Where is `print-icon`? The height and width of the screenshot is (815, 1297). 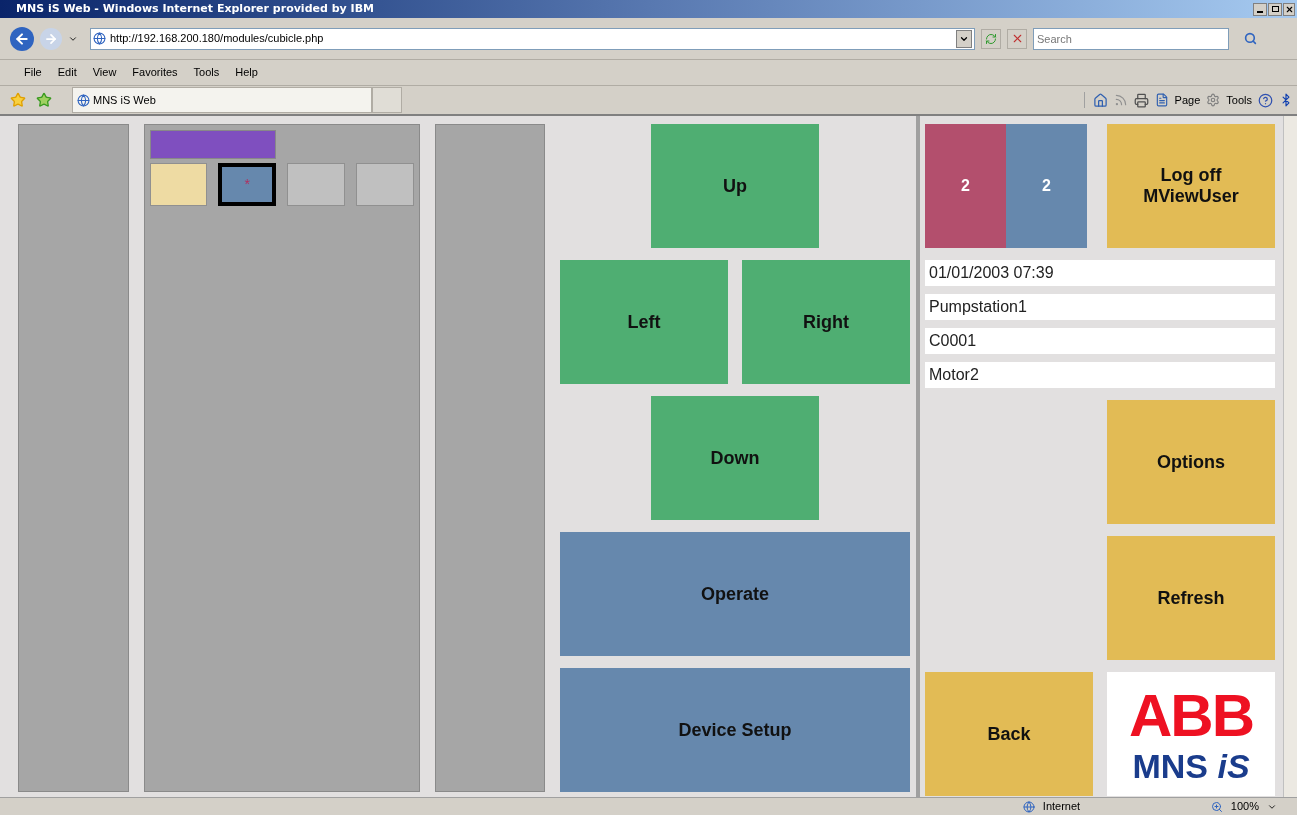 print-icon is located at coordinates (1141, 100).